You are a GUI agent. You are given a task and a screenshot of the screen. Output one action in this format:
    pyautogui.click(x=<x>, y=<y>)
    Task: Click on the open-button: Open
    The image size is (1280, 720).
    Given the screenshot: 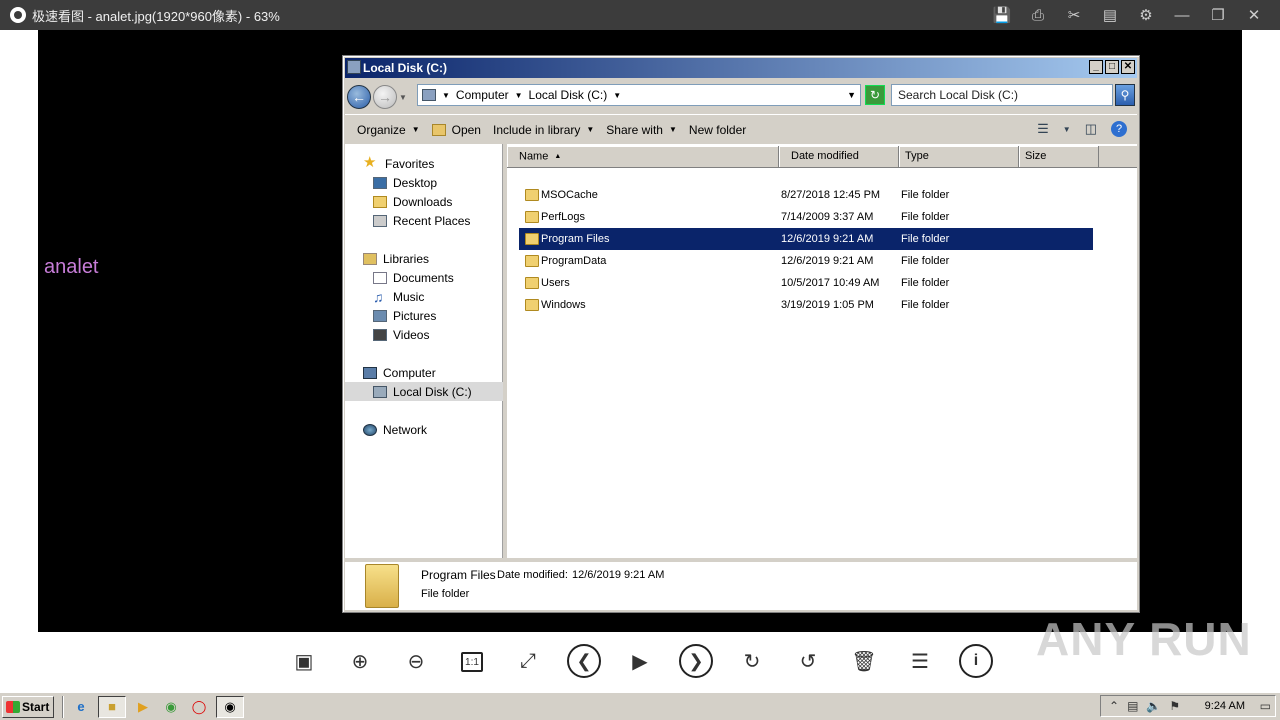 What is the action you would take?
    pyautogui.click(x=456, y=130)
    